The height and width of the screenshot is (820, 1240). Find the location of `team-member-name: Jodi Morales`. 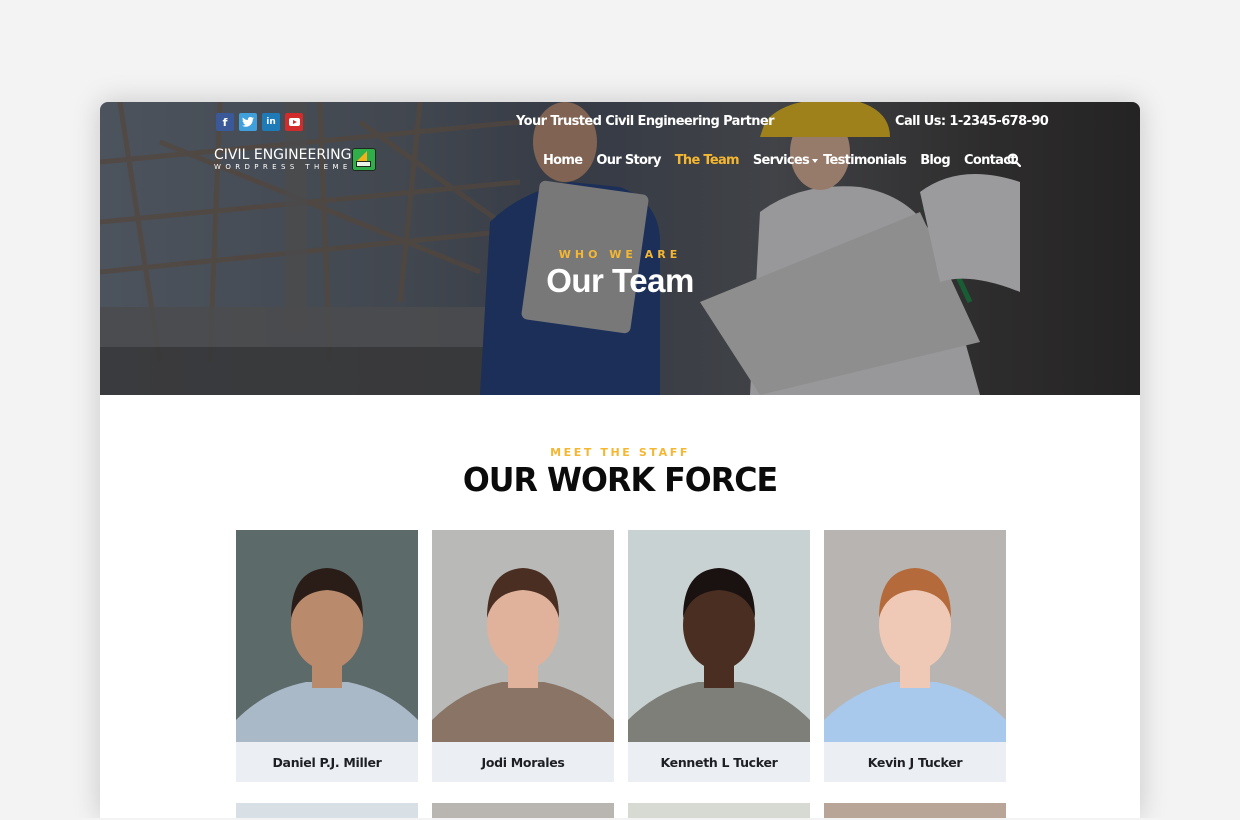

team-member-name: Jodi Morales is located at coordinates (523, 762).